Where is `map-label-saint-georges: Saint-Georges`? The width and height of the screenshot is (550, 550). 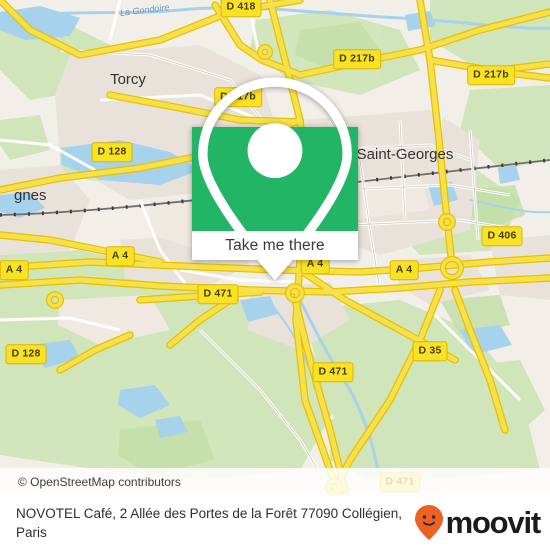 map-label-saint-georges: Saint-Georges is located at coordinates (405, 154).